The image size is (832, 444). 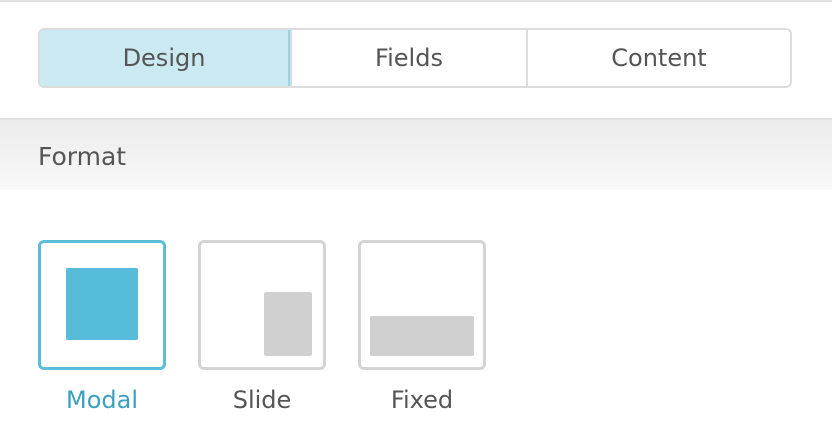 What do you see at coordinates (262, 305) in the screenshot?
I see `format-option-slide` at bounding box center [262, 305].